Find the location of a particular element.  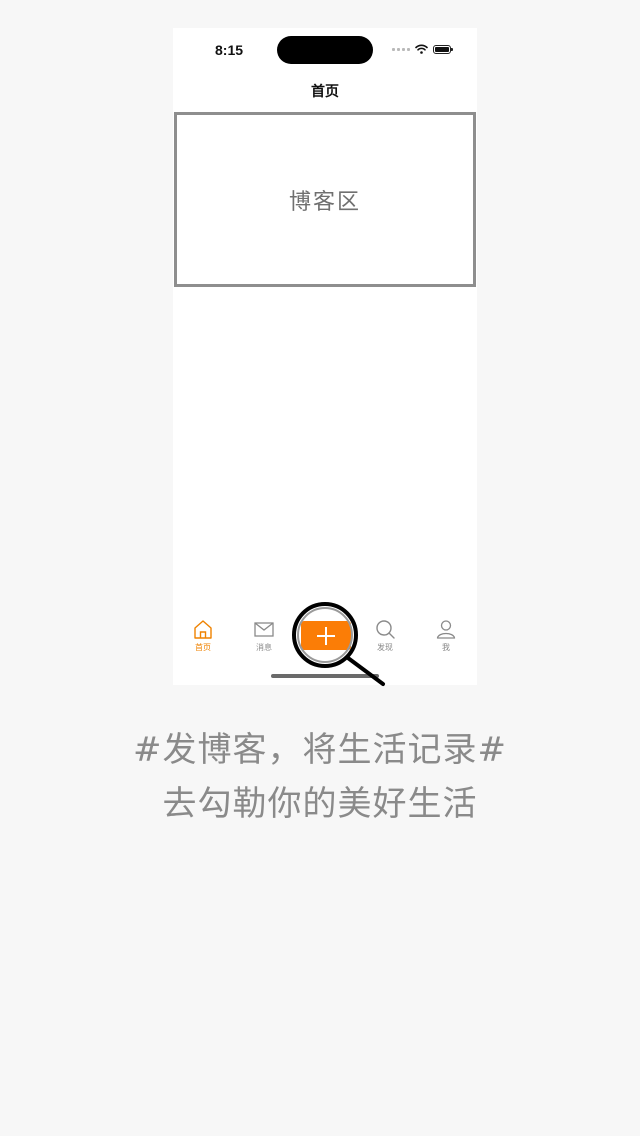

home-icon is located at coordinates (203, 629).